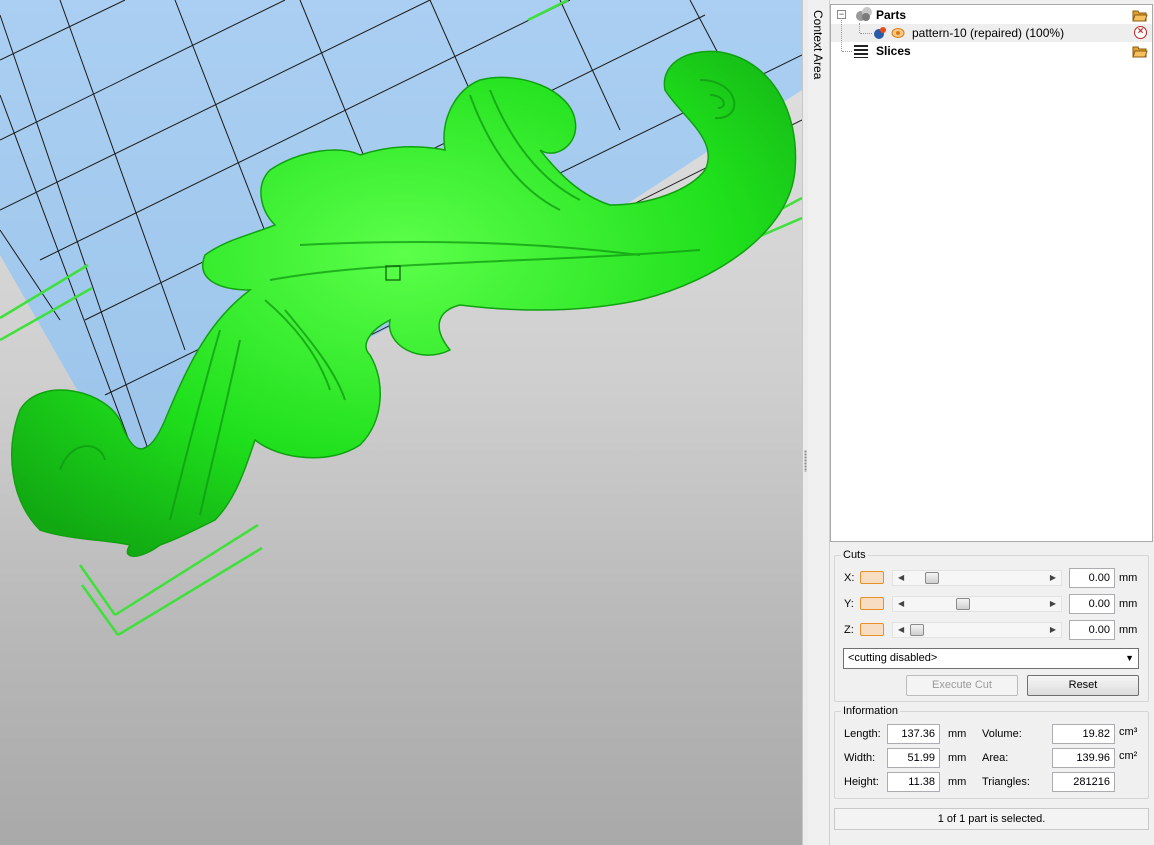 Image resolution: width=1154 pixels, height=845 pixels. I want to click on triangles-value: 281216, so click(1083, 782).